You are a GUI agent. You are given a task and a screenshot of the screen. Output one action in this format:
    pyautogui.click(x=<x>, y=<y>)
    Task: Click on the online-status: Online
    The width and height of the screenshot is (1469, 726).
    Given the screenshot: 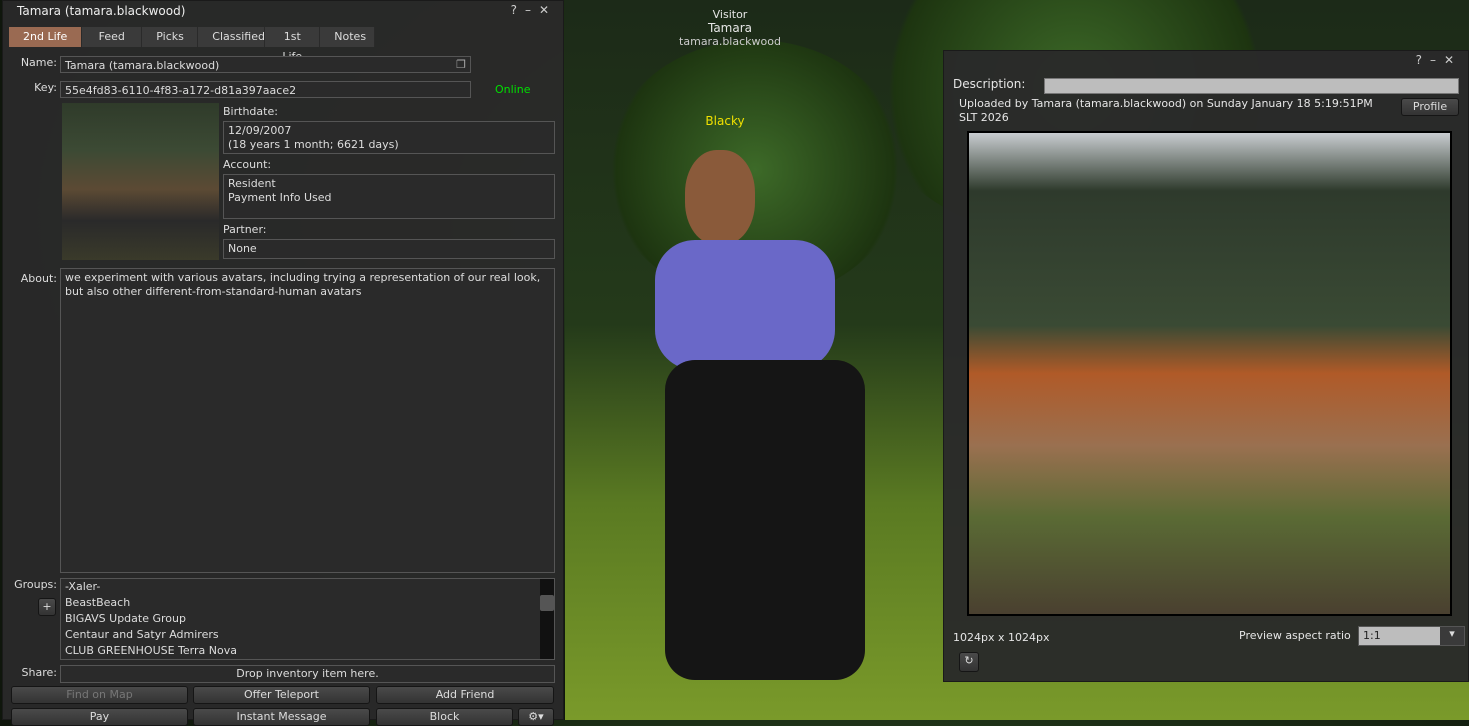 What is the action you would take?
    pyautogui.click(x=513, y=89)
    